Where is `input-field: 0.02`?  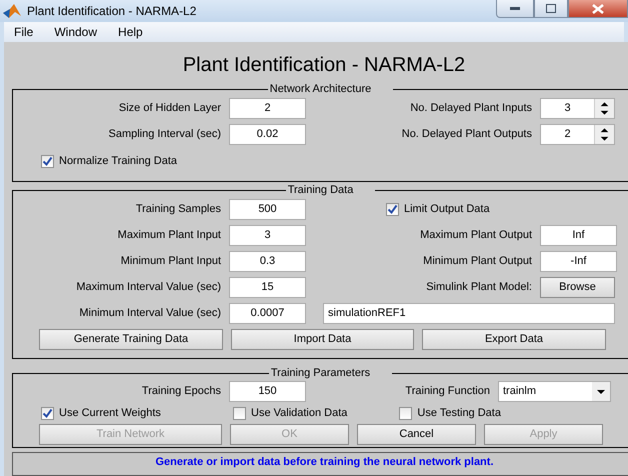
input-field: 0.02 is located at coordinates (267, 134).